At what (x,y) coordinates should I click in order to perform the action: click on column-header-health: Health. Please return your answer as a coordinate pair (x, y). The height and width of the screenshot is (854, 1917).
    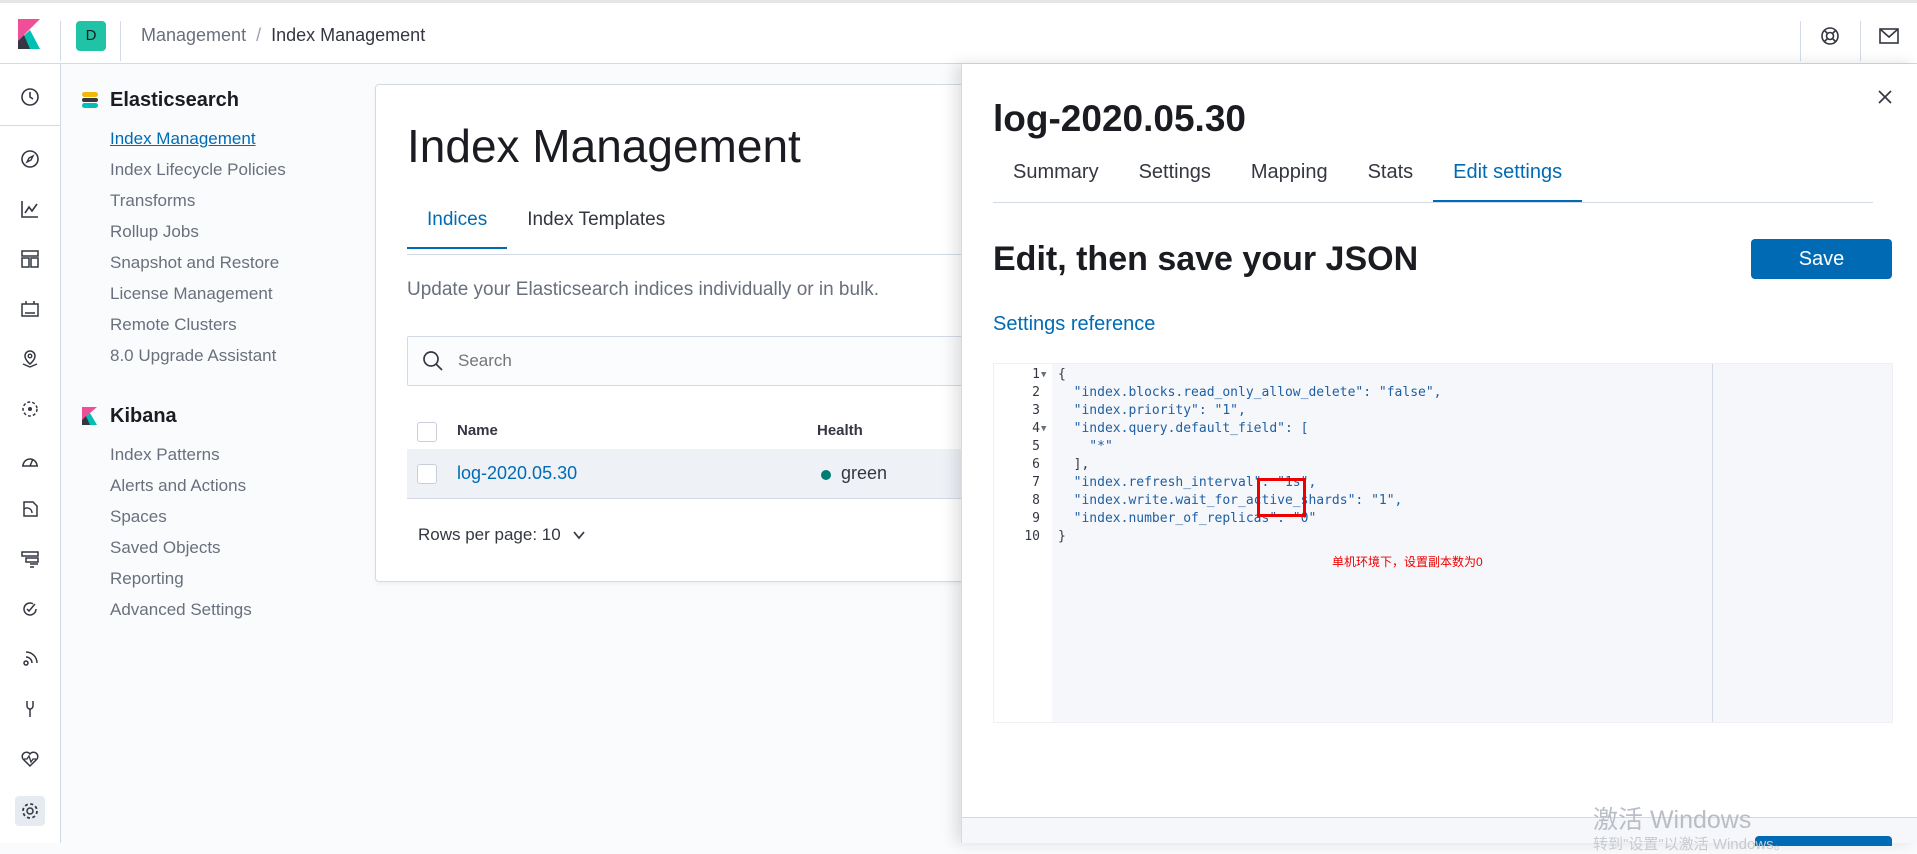
    Looking at the image, I should click on (840, 430).